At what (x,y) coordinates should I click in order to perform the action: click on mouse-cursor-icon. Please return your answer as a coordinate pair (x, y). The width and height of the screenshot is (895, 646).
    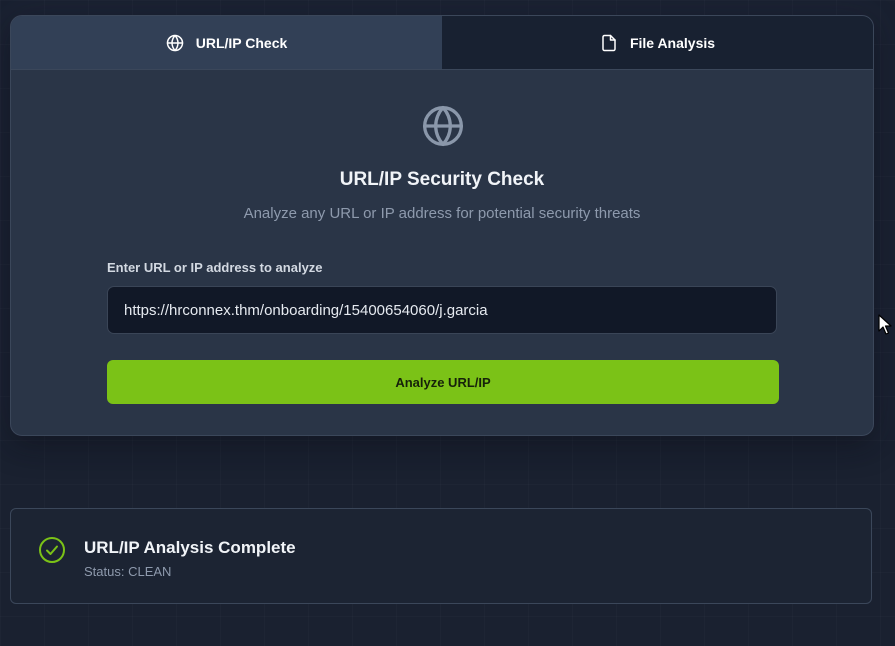
    Looking at the image, I should click on (885, 325).